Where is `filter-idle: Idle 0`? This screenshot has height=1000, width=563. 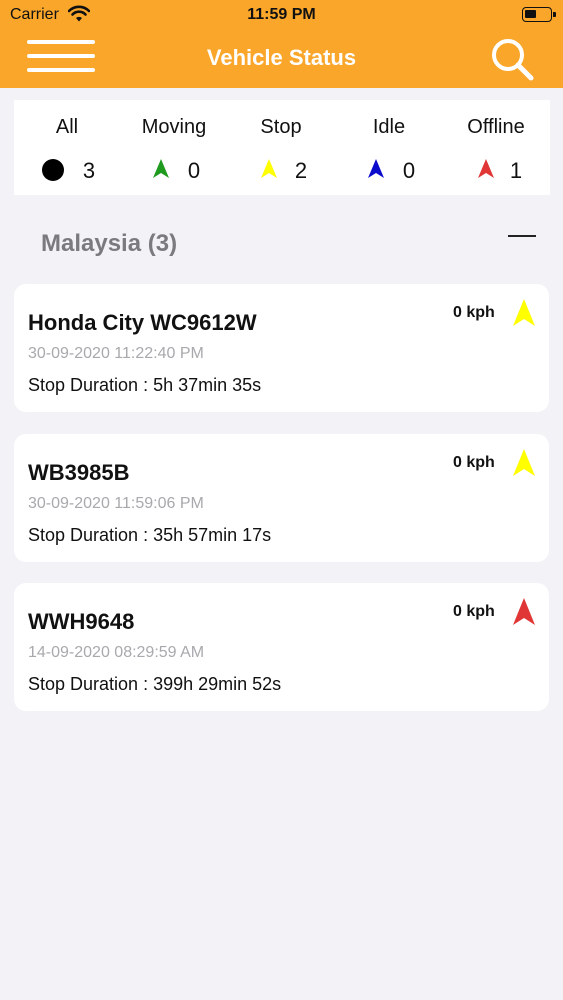 filter-idle: Idle 0 is located at coordinates (389, 147).